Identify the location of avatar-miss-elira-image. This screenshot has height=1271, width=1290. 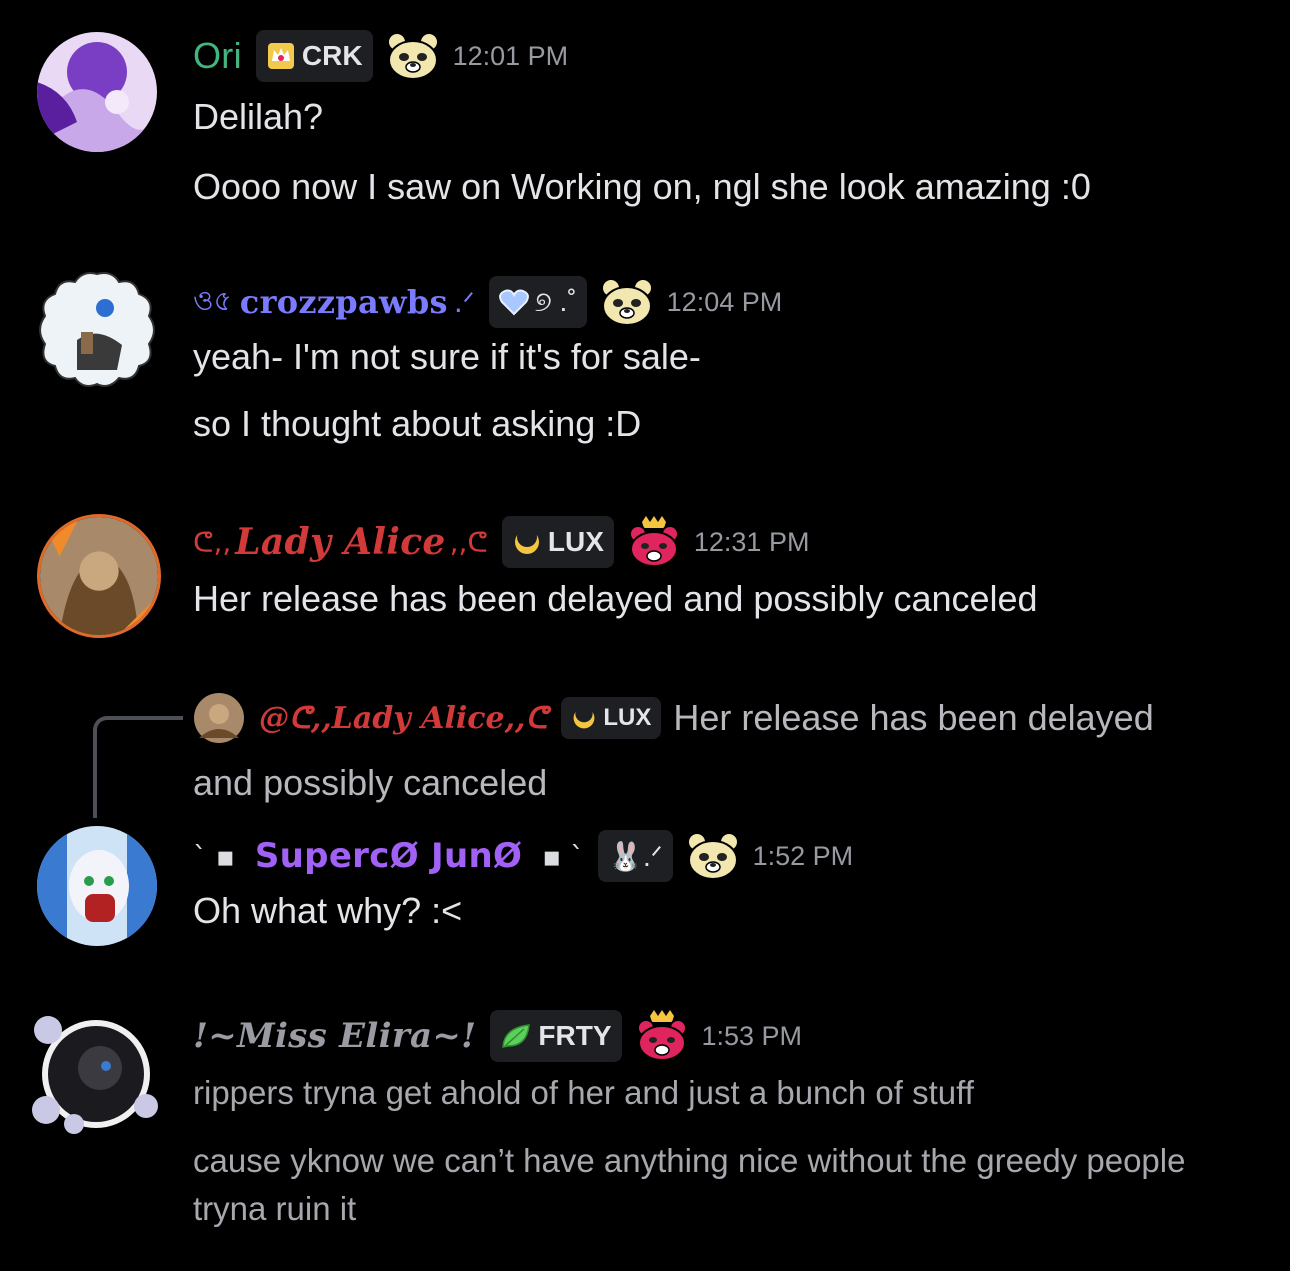
(95, 1075).